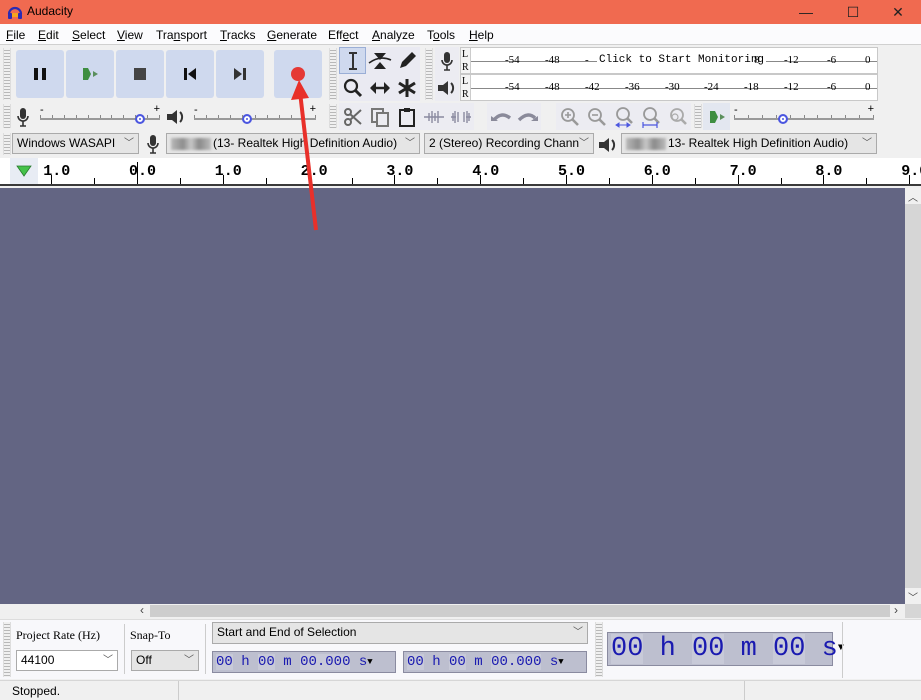 This screenshot has height=700, width=921. Describe the element at coordinates (379, 87) in the screenshot. I see `time-shift-tool-button` at that location.